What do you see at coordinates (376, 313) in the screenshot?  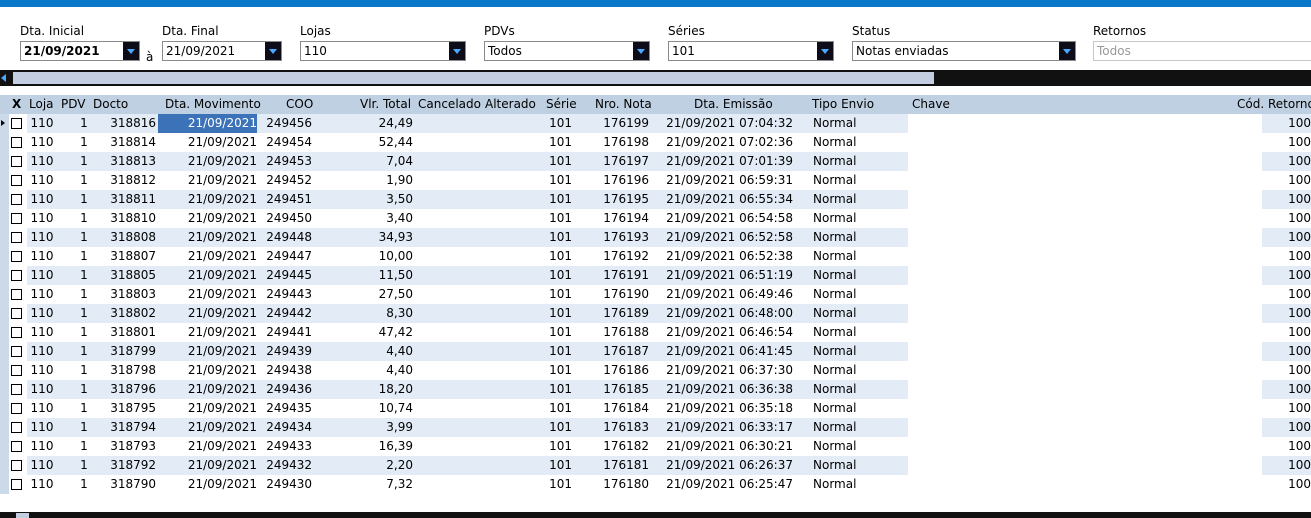 I see `cell-vlr-total: 8,30` at bounding box center [376, 313].